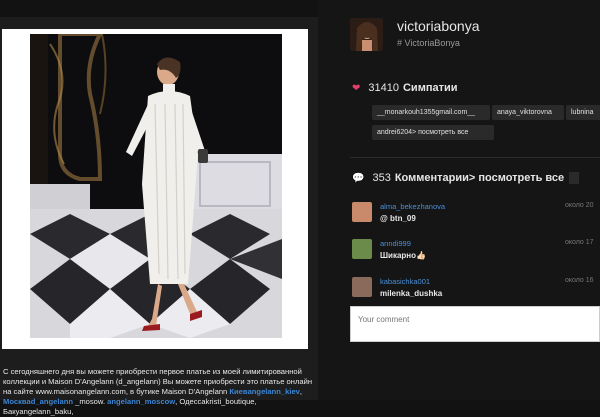 The width and height of the screenshot is (600, 417). What do you see at coordinates (479, 178) in the screenshot?
I see `comments-label: Комментарии> посмотреть все` at bounding box center [479, 178].